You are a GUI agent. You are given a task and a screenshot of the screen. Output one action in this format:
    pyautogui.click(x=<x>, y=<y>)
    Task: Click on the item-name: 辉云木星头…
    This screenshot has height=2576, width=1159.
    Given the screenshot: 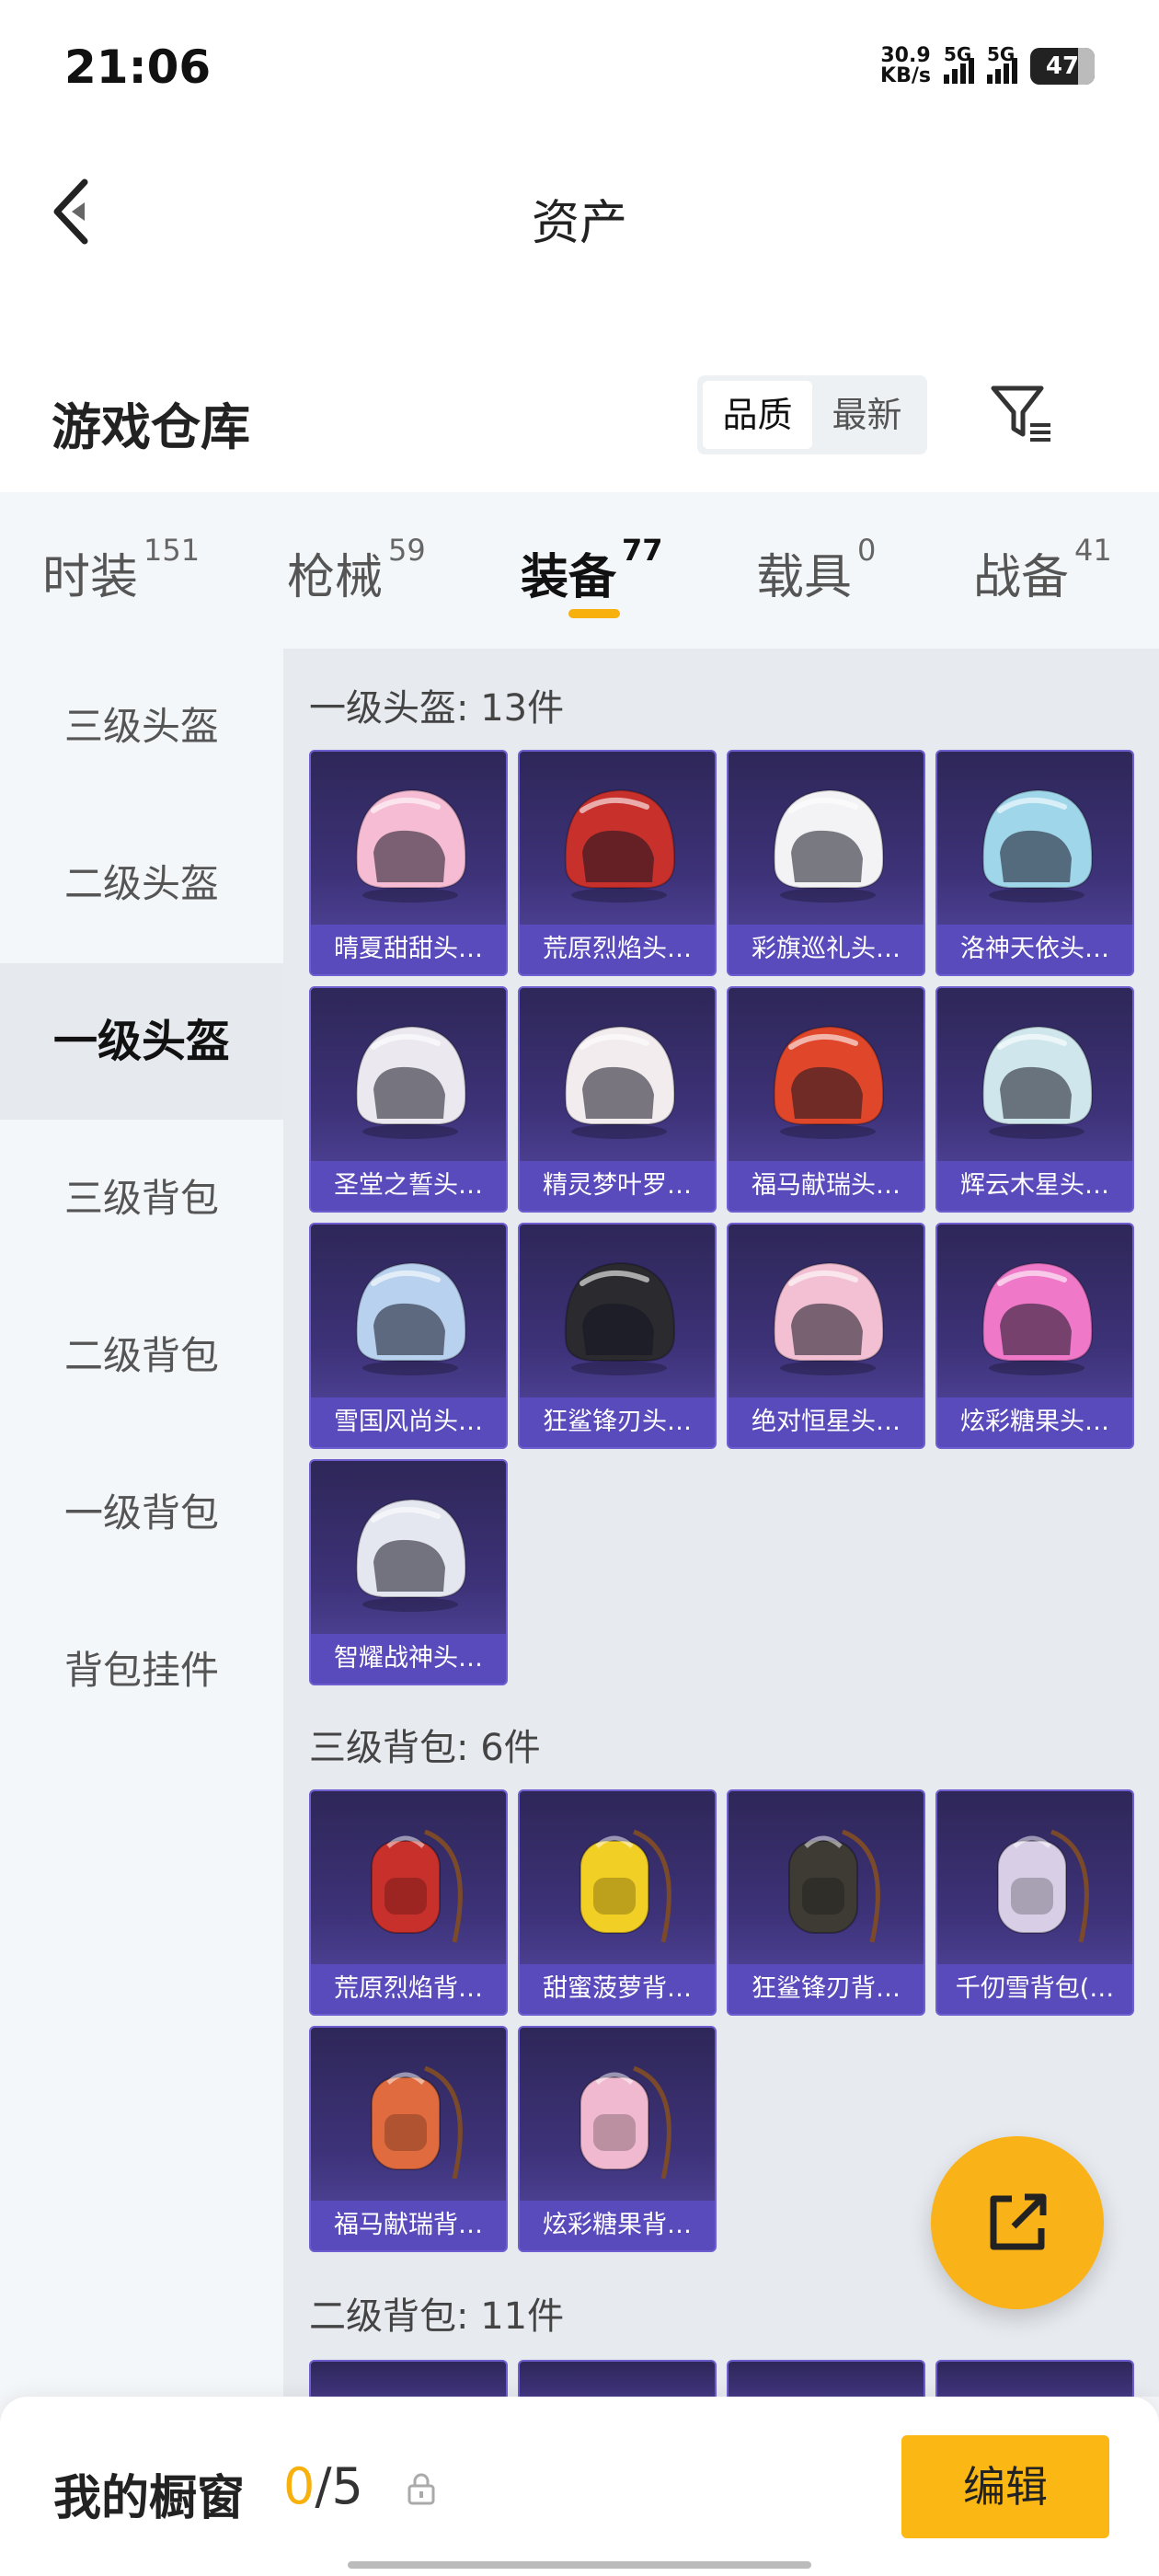 What is the action you would take?
    pyautogui.click(x=1034, y=1186)
    